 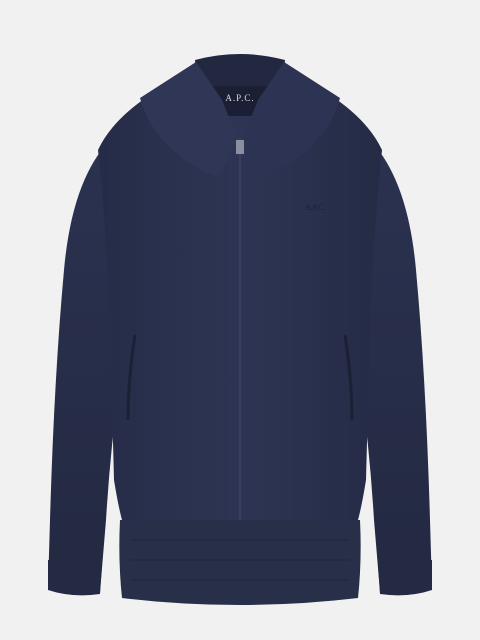 I want to click on chest-embroidery: A.P.C., so click(x=315, y=207).